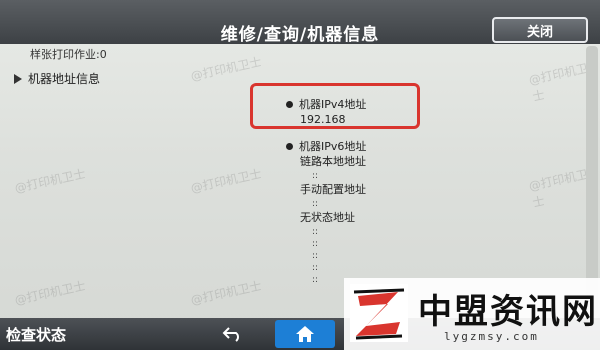 The height and width of the screenshot is (350, 600). I want to click on tree-item-machine-address: 机器地址信息, so click(57, 78).